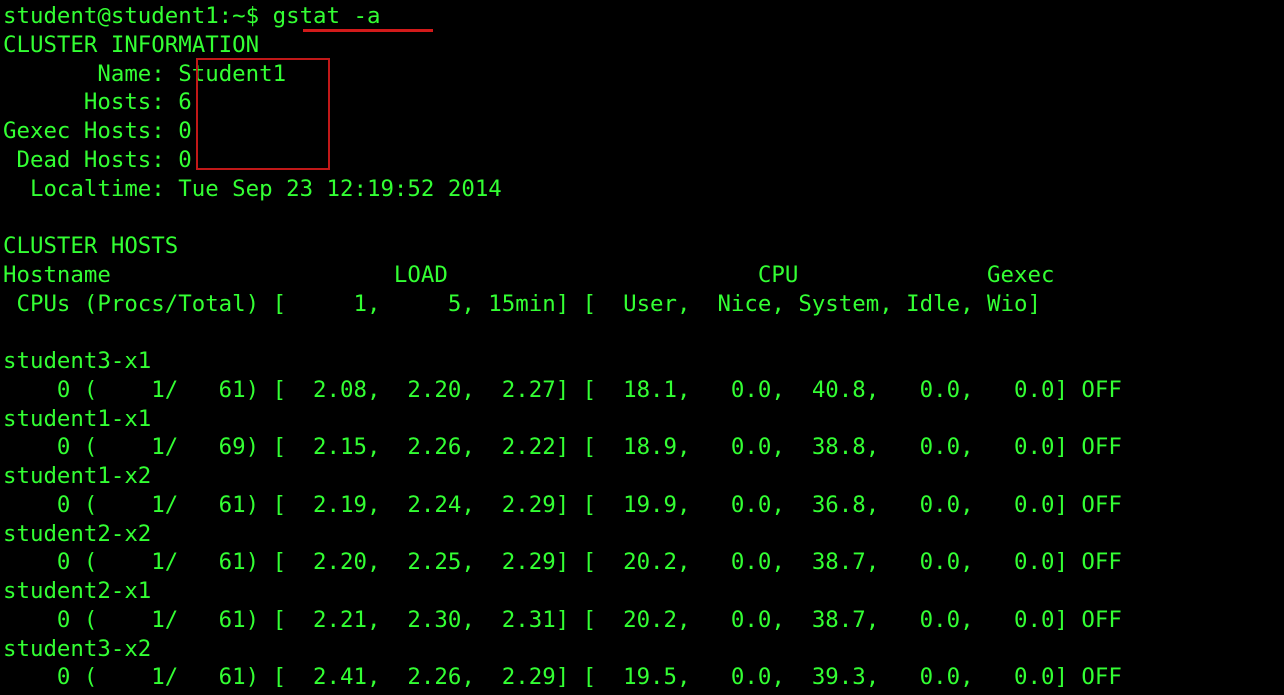 The width and height of the screenshot is (1284, 695). I want to click on hosts-header-line-1: Hostname LOAD CPU Gexec, so click(529, 274).